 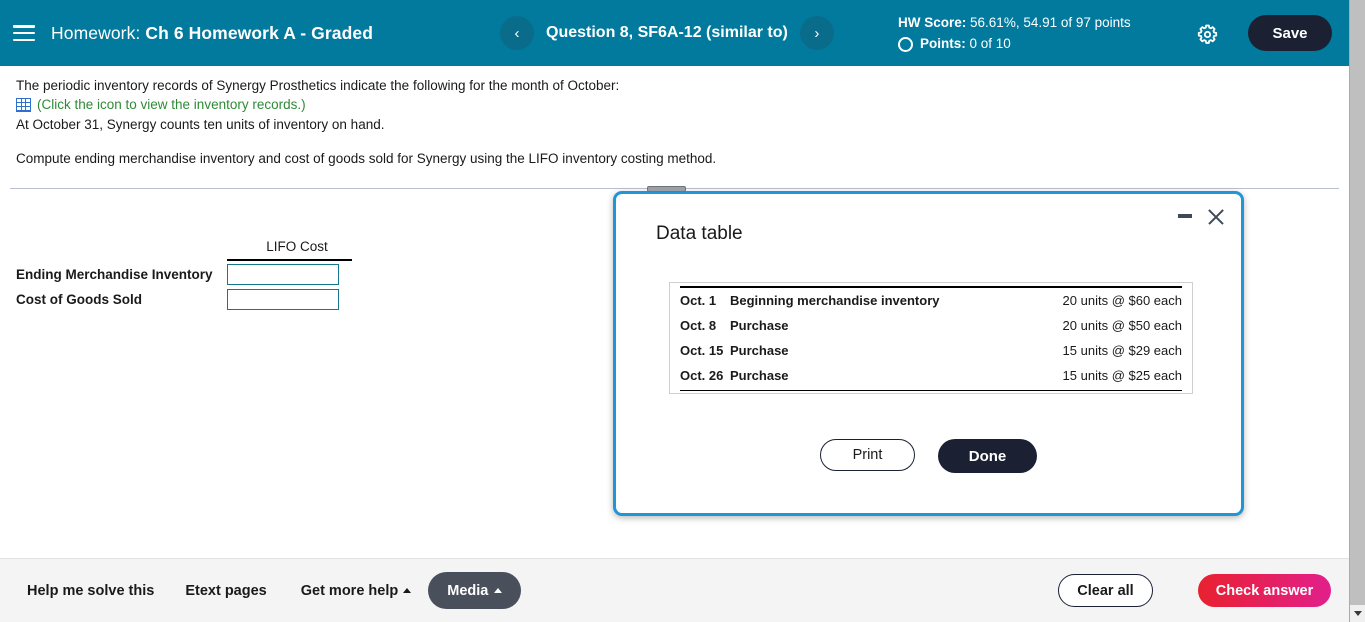 I want to click on next-question-button: ›, so click(x=816, y=33).